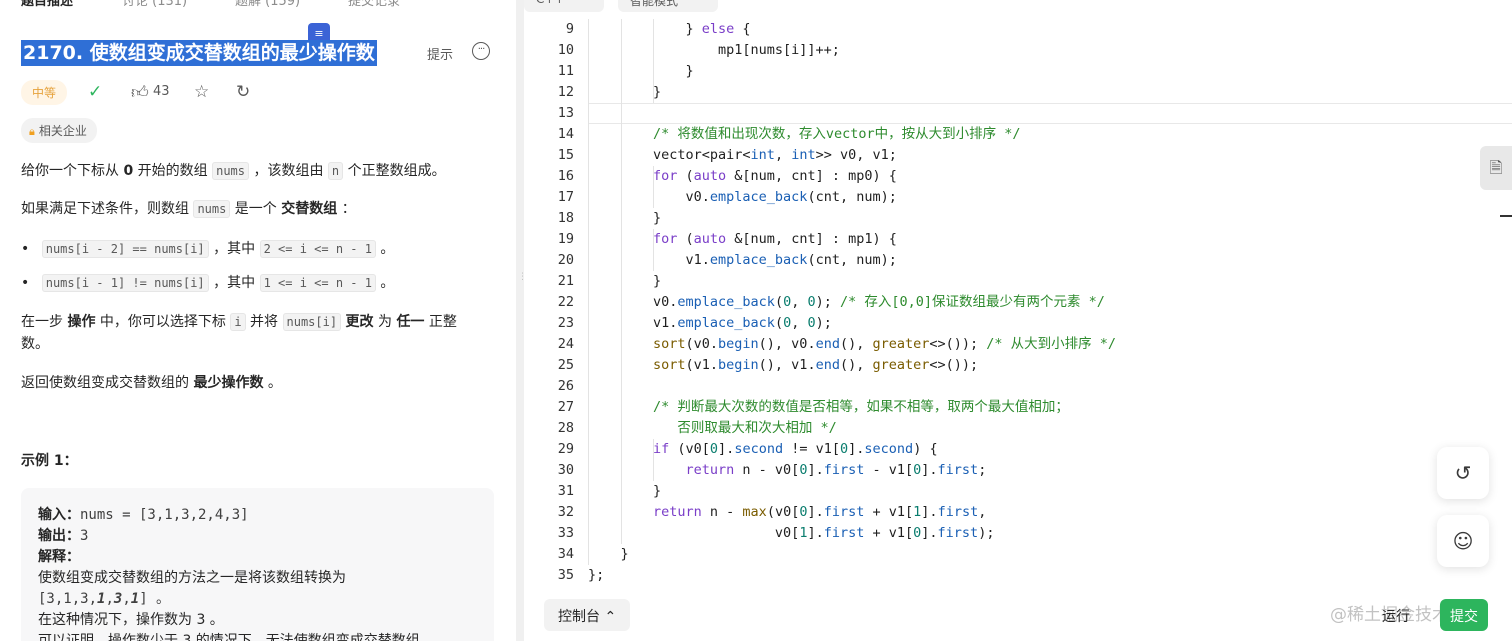  What do you see at coordinates (565, 491) in the screenshot?
I see `line-number: 31` at bounding box center [565, 491].